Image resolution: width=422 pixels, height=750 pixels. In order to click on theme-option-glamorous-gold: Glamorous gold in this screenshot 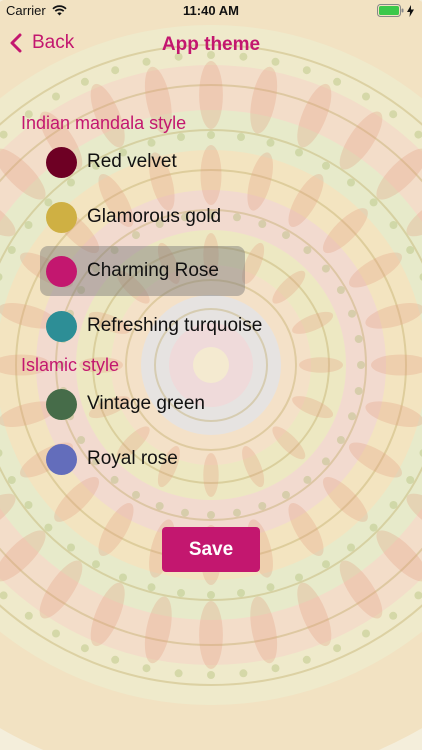, I will do `click(142, 217)`.